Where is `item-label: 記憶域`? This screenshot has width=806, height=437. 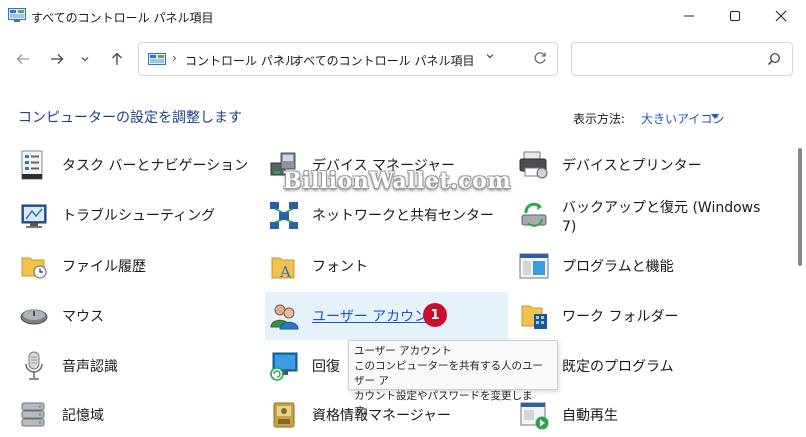
item-label: 記憶域 is located at coordinates (83, 416).